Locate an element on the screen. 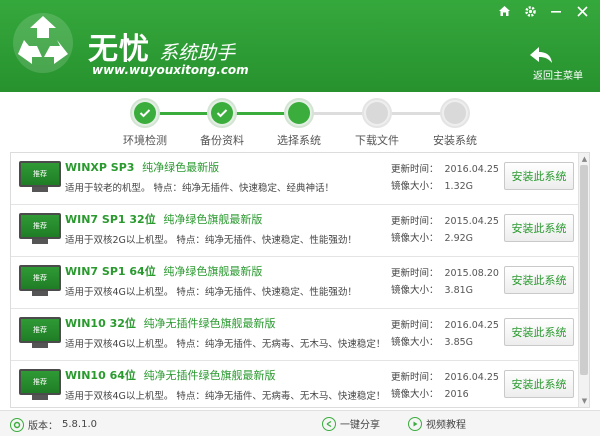  version-info: 版本： 5.8.1.0 is located at coordinates (53, 424).